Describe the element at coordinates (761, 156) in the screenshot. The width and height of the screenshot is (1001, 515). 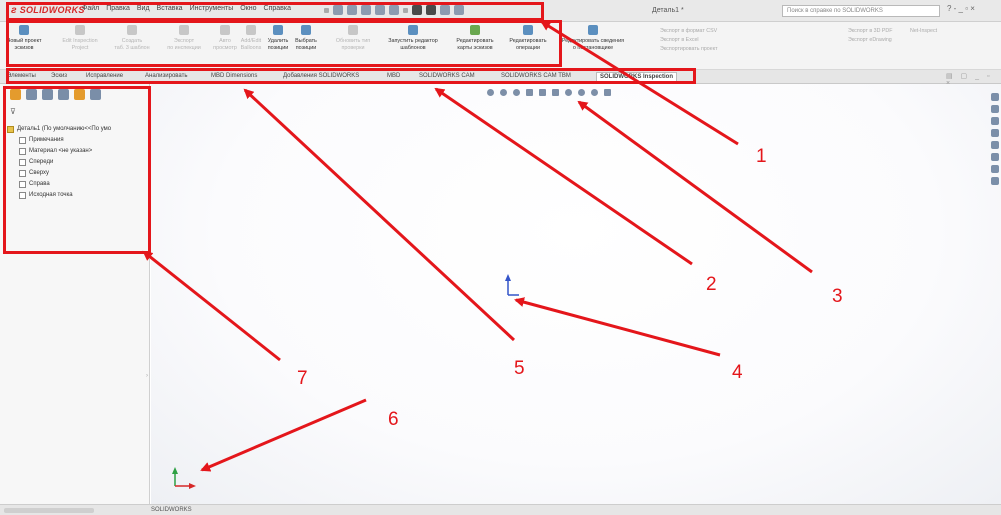
I see `annotation-number-1: 1` at that location.